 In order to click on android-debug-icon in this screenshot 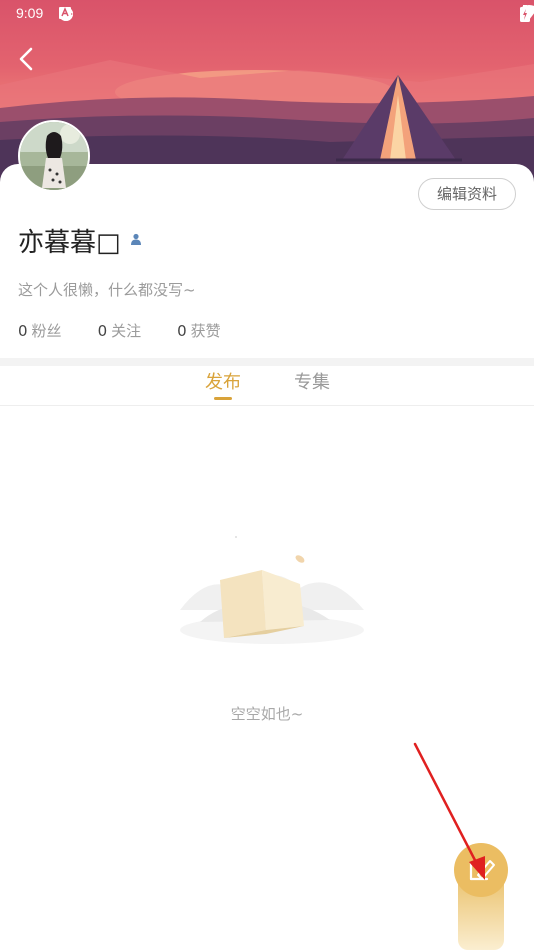, I will do `click(65, 13)`.